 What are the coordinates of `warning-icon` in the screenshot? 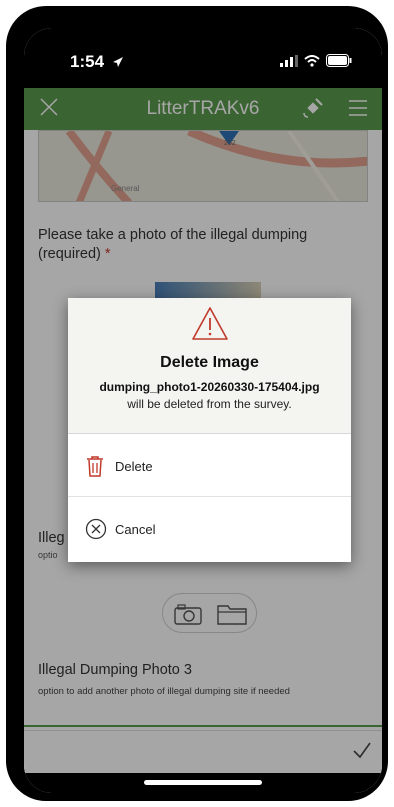 It's located at (210, 323).